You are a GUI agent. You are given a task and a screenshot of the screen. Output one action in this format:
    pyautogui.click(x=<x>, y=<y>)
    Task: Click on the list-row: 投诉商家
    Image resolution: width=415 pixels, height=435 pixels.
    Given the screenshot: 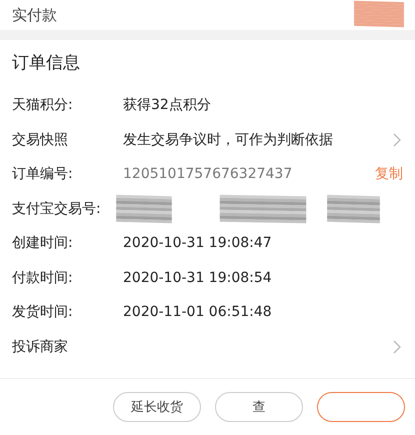 What is the action you would take?
    pyautogui.click(x=207, y=347)
    